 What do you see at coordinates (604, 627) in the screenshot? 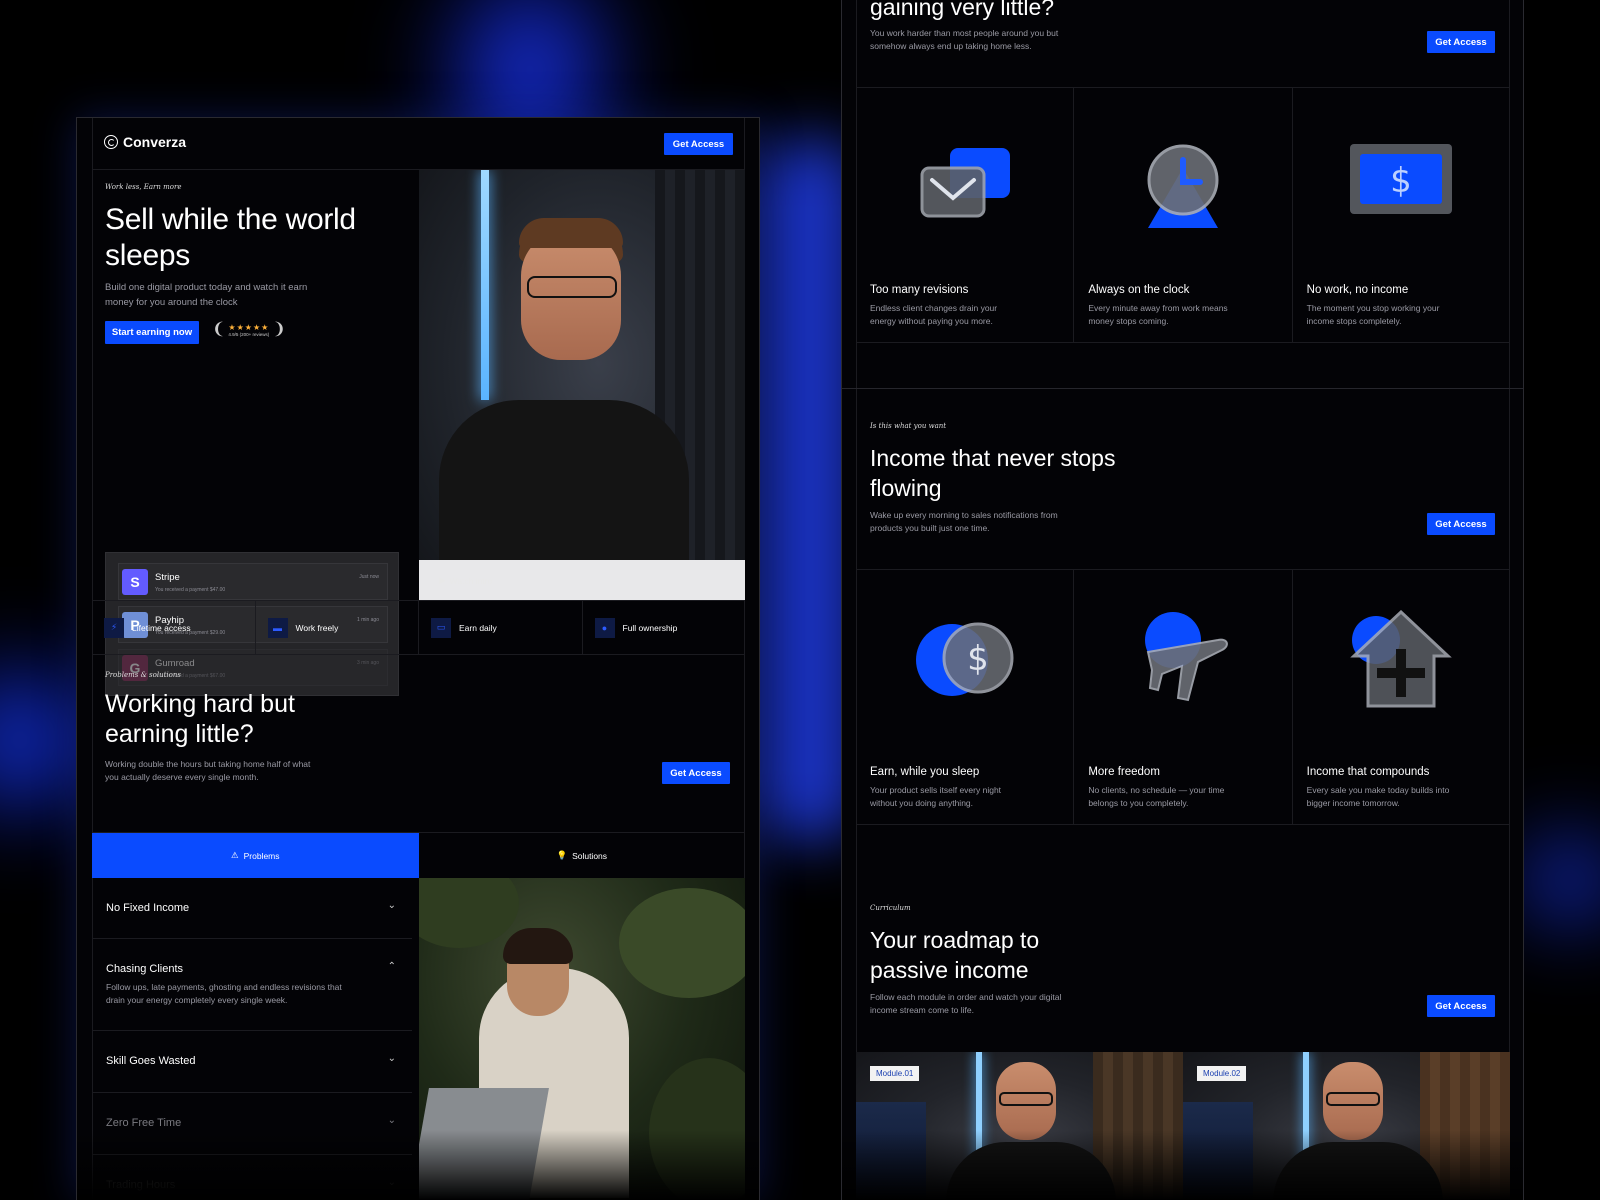
I see `user-icon: ●` at bounding box center [604, 627].